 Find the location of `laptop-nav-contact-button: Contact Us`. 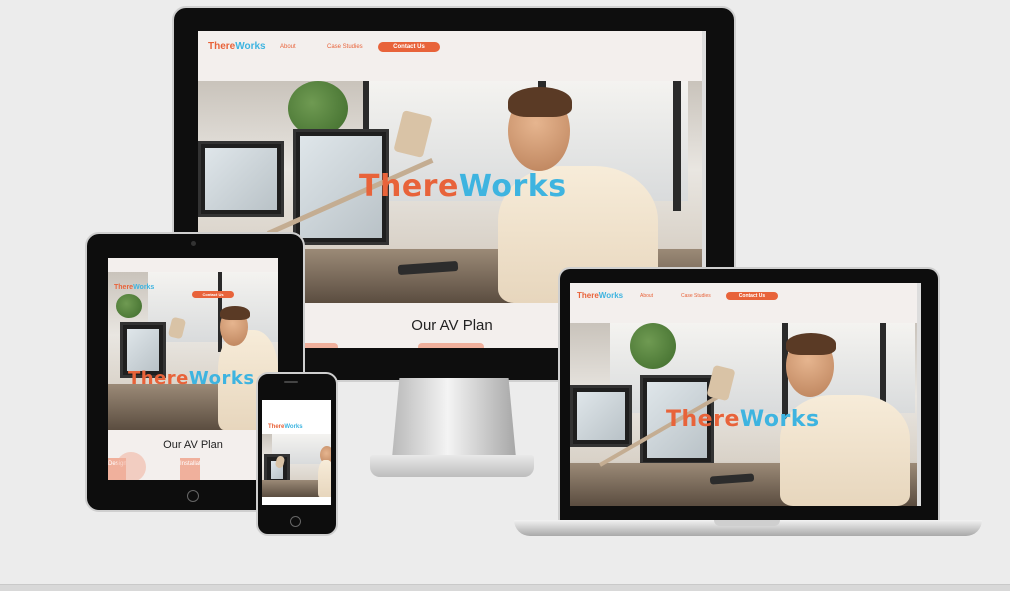

laptop-nav-contact-button: Contact Us is located at coordinates (752, 296).